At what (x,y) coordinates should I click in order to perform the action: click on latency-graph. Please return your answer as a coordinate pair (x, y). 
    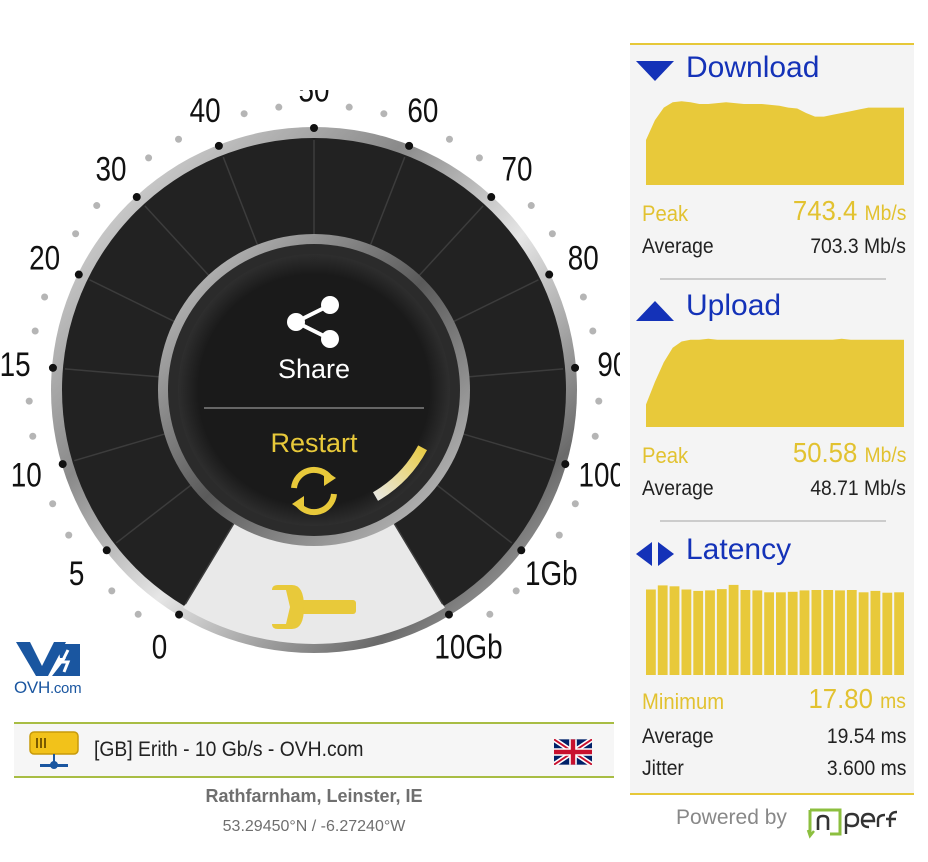
    Looking at the image, I should click on (775, 629).